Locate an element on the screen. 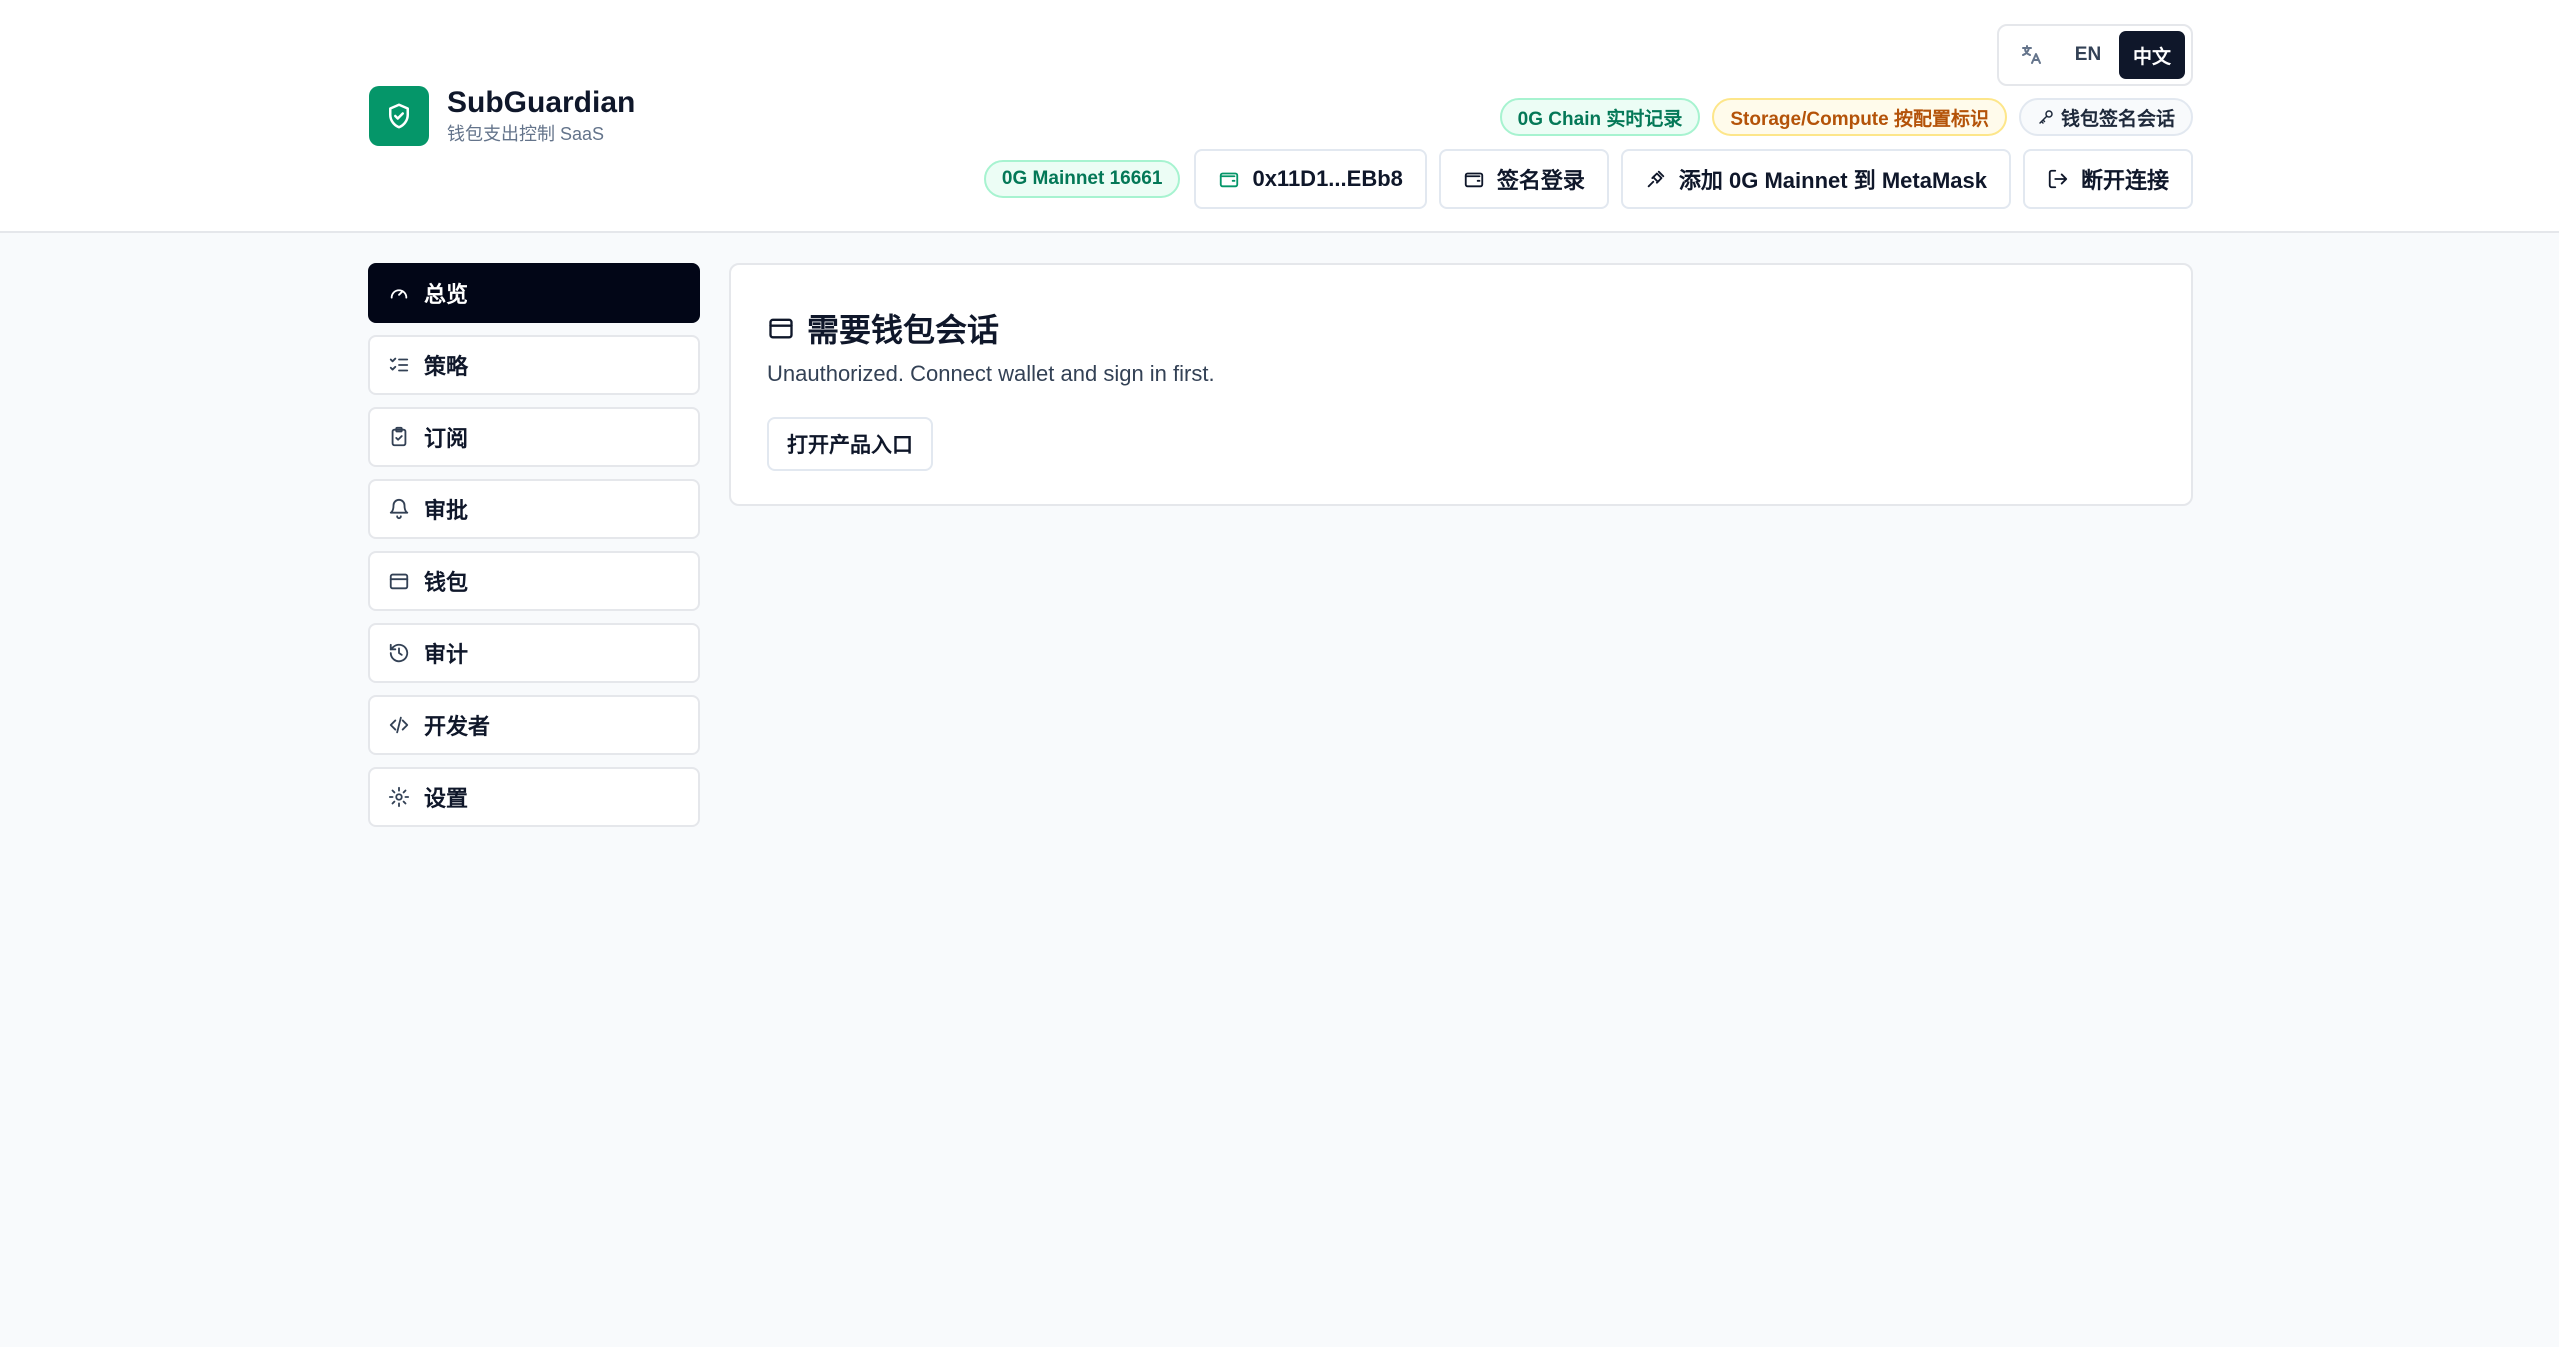 This screenshot has height=1347, width=2559. add-network-button: 添加 0G Mainnet 到 MetaMask is located at coordinates (1815, 179).